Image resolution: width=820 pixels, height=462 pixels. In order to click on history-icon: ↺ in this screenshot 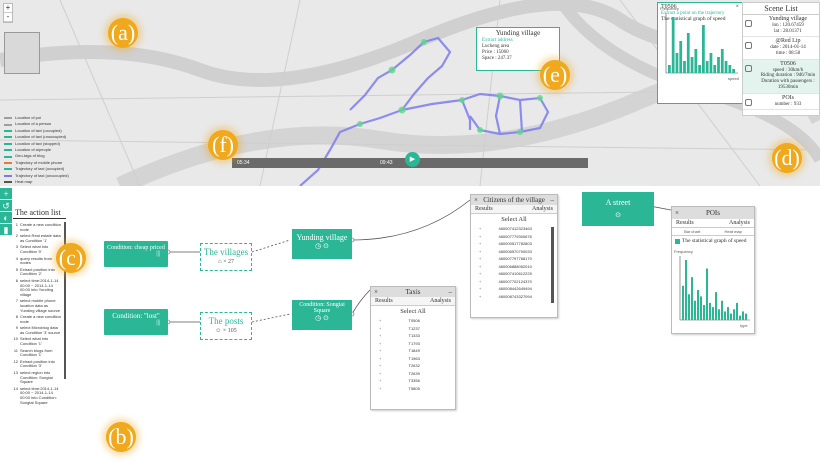, I will do `click(6, 206)`.